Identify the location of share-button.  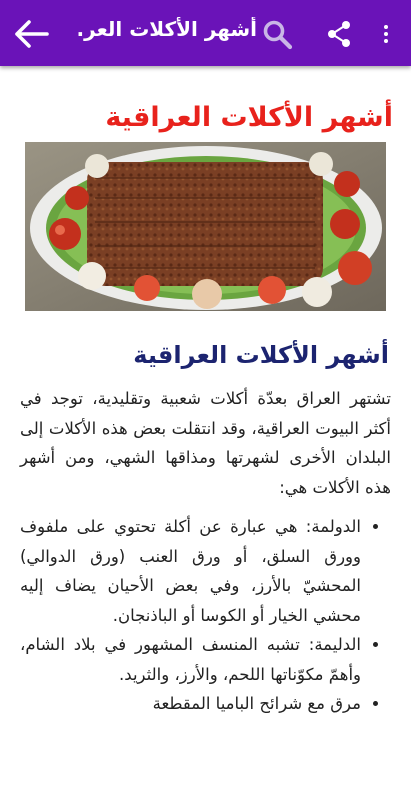
(339, 34).